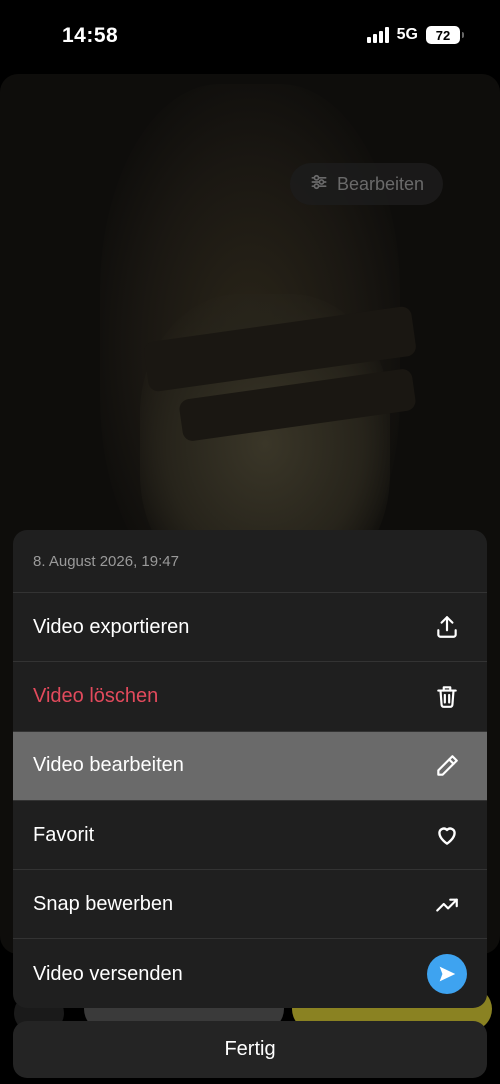  I want to click on menu-item-label: Video versenden, so click(108, 973).